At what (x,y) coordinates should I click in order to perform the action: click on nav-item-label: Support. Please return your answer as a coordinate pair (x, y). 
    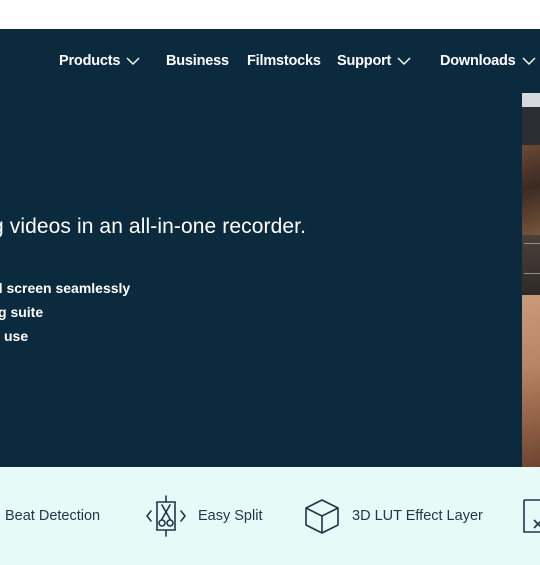
    Looking at the image, I should click on (364, 61).